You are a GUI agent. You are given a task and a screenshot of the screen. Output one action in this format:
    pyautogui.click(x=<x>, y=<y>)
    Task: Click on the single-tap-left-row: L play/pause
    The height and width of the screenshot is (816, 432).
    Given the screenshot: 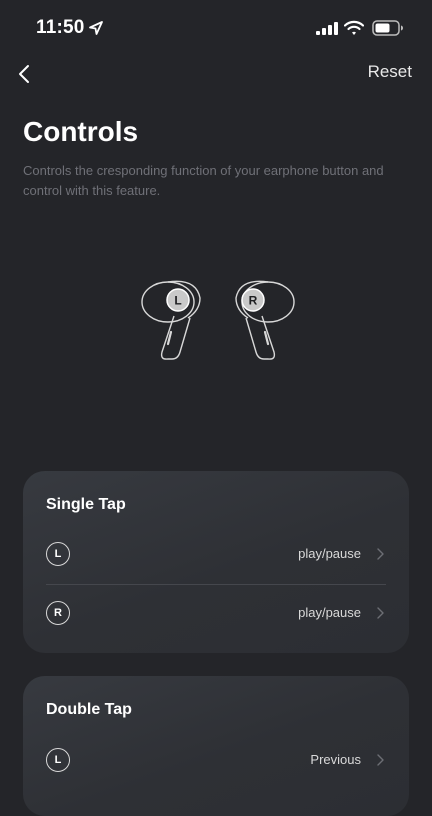 What is the action you would take?
    pyautogui.click(x=216, y=556)
    